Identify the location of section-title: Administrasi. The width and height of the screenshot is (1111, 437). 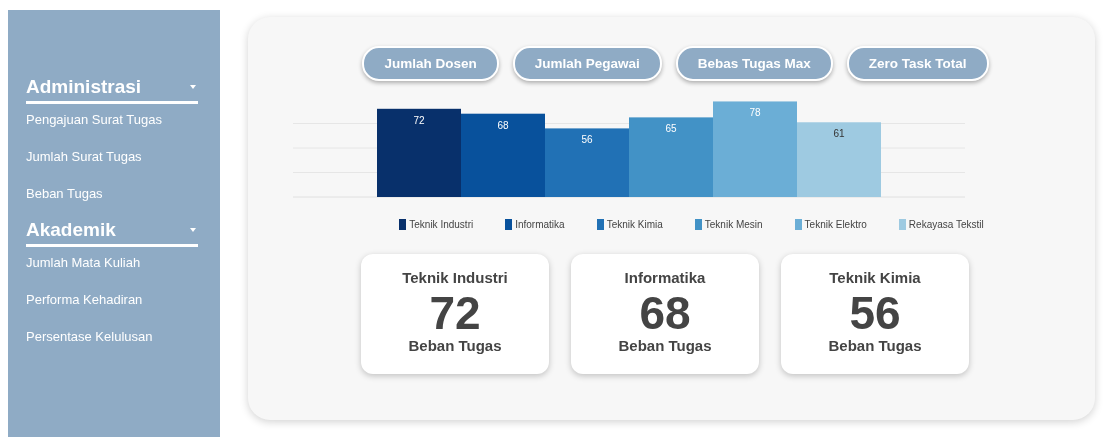
(84, 87).